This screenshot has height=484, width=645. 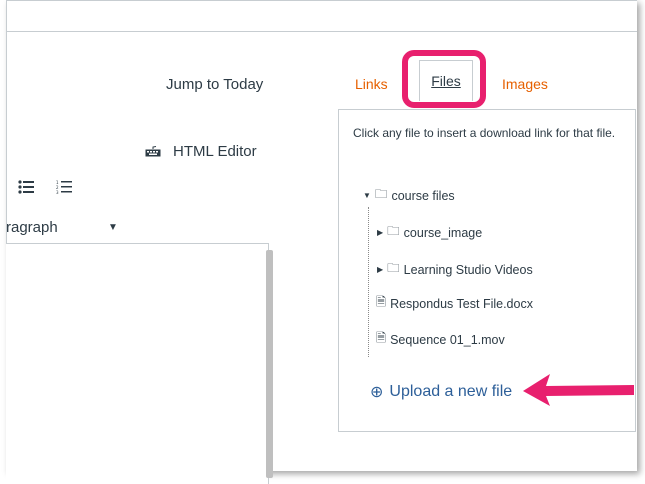 I want to click on svg-text: 3, so click(x=57, y=192).